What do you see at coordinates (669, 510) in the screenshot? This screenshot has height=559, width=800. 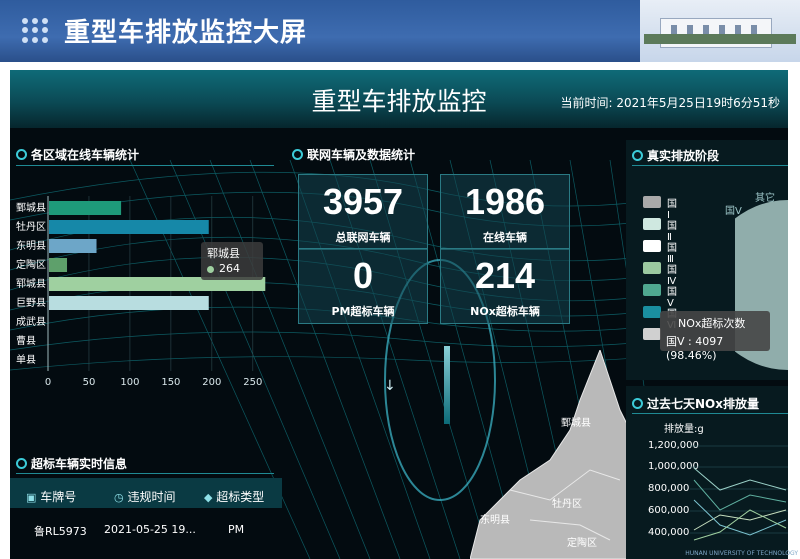 I see `nox-ytick: 600,000` at bounding box center [669, 510].